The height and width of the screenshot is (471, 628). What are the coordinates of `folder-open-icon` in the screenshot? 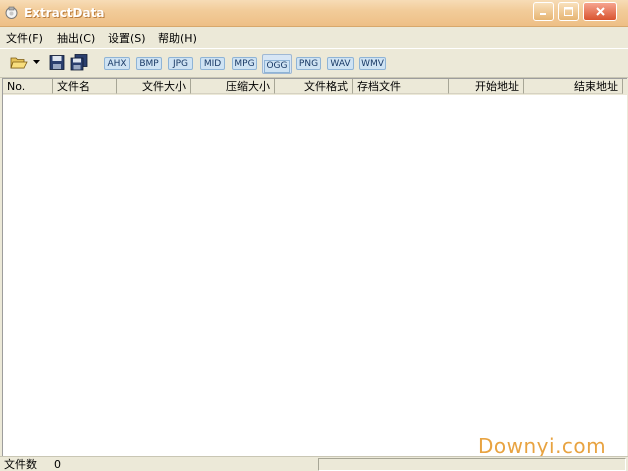 It's located at (19, 62).